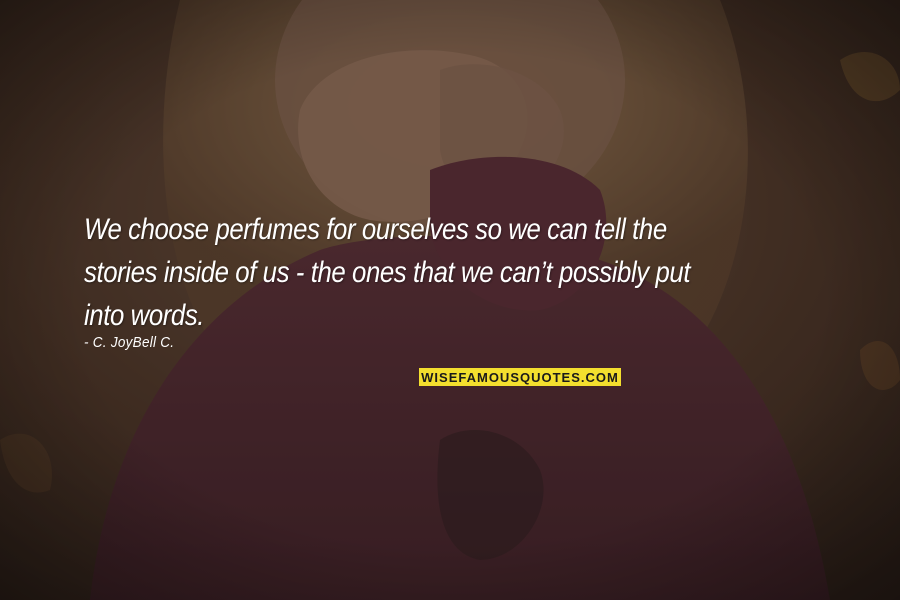 The height and width of the screenshot is (600, 900). Describe the element at coordinates (144, 315) in the screenshot. I see `quote-line: into words.` at that location.